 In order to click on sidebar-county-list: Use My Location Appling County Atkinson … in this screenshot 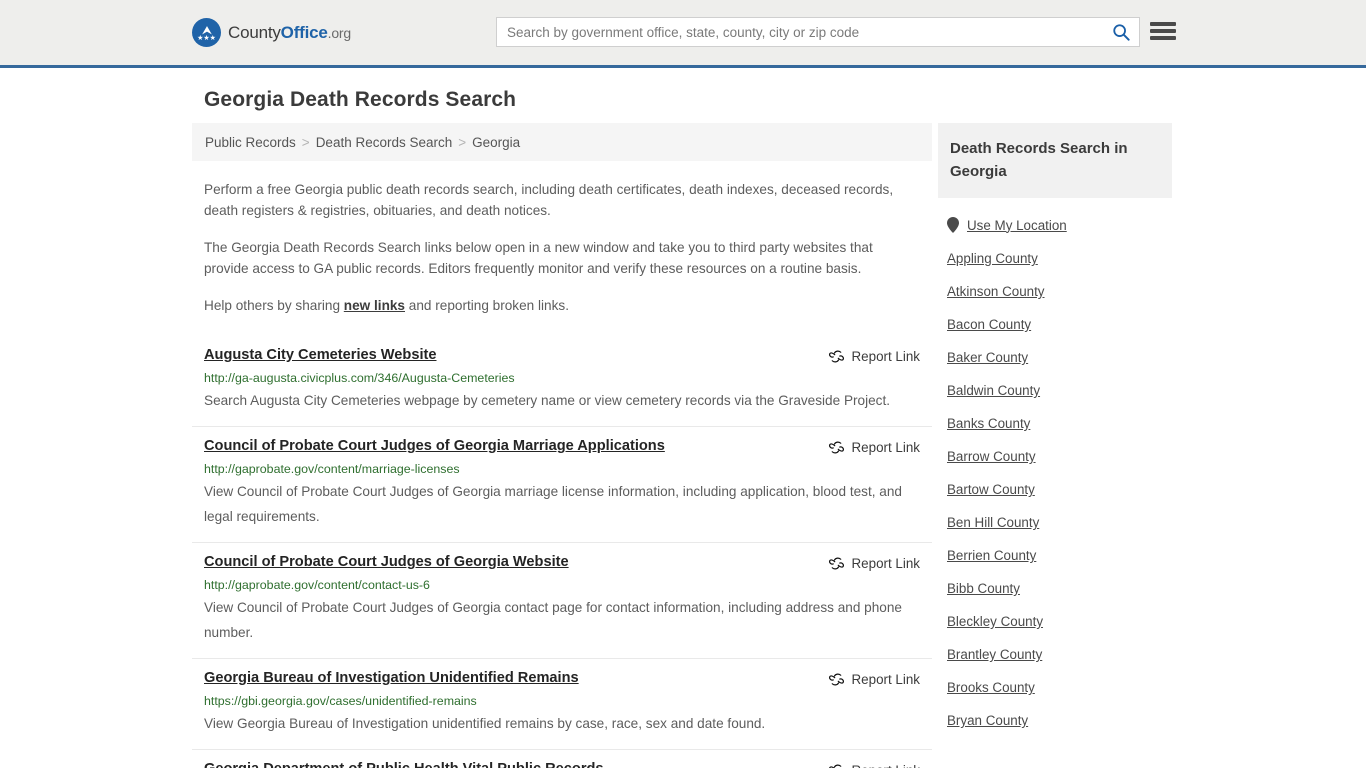, I will do `click(1055, 467)`.